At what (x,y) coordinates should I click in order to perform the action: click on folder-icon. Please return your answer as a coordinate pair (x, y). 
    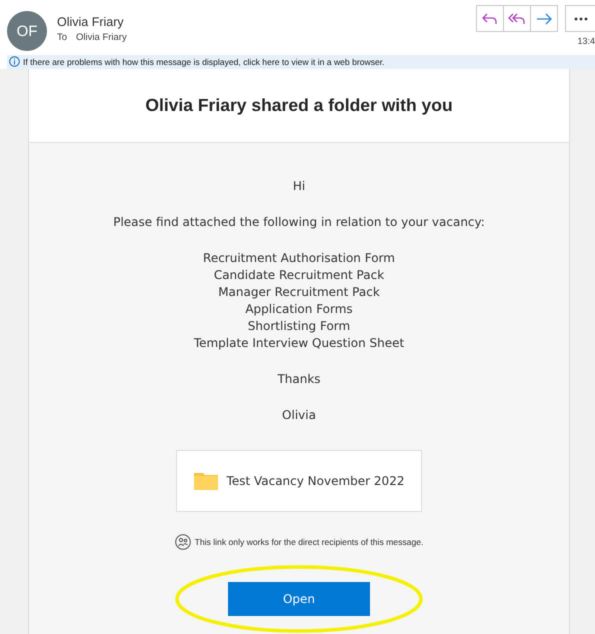
    Looking at the image, I should click on (206, 481).